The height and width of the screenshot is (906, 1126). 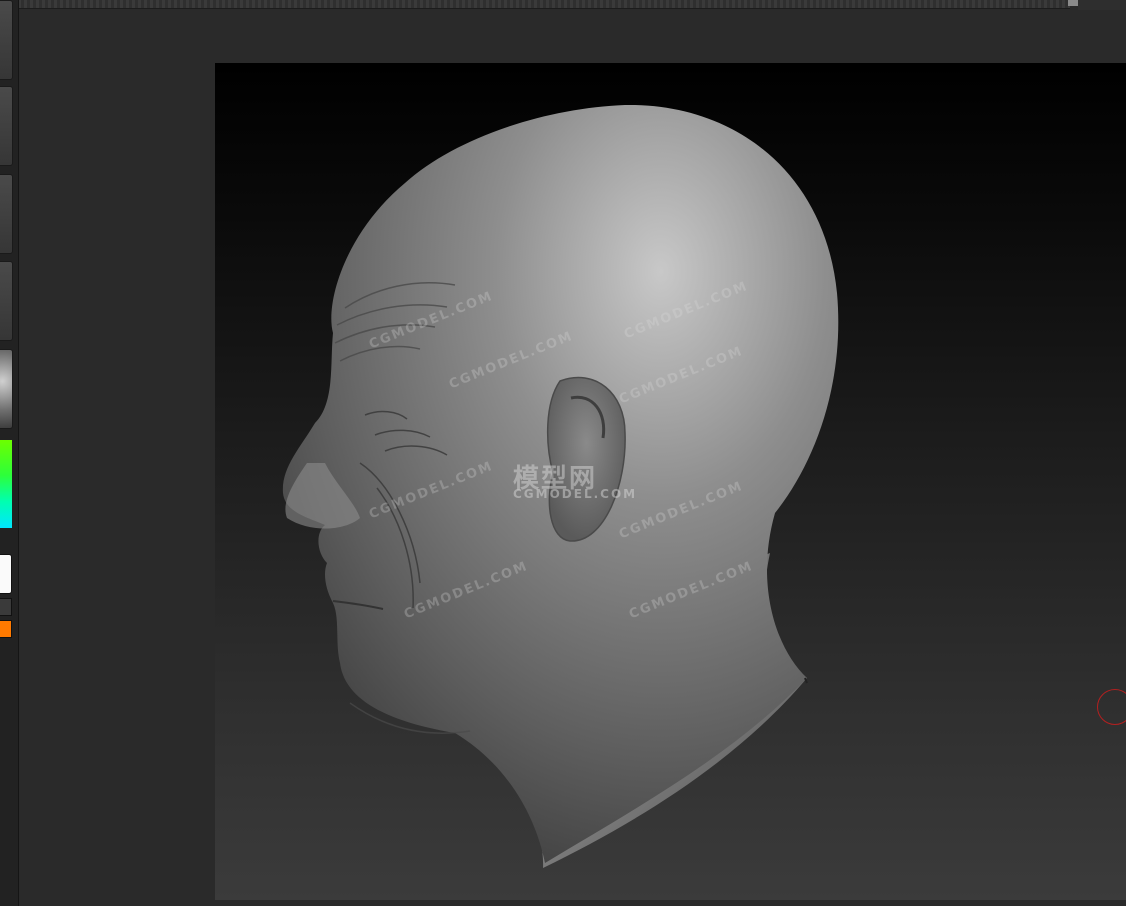 What do you see at coordinates (1073, 3) in the screenshot?
I see `scroll-indicator` at bounding box center [1073, 3].